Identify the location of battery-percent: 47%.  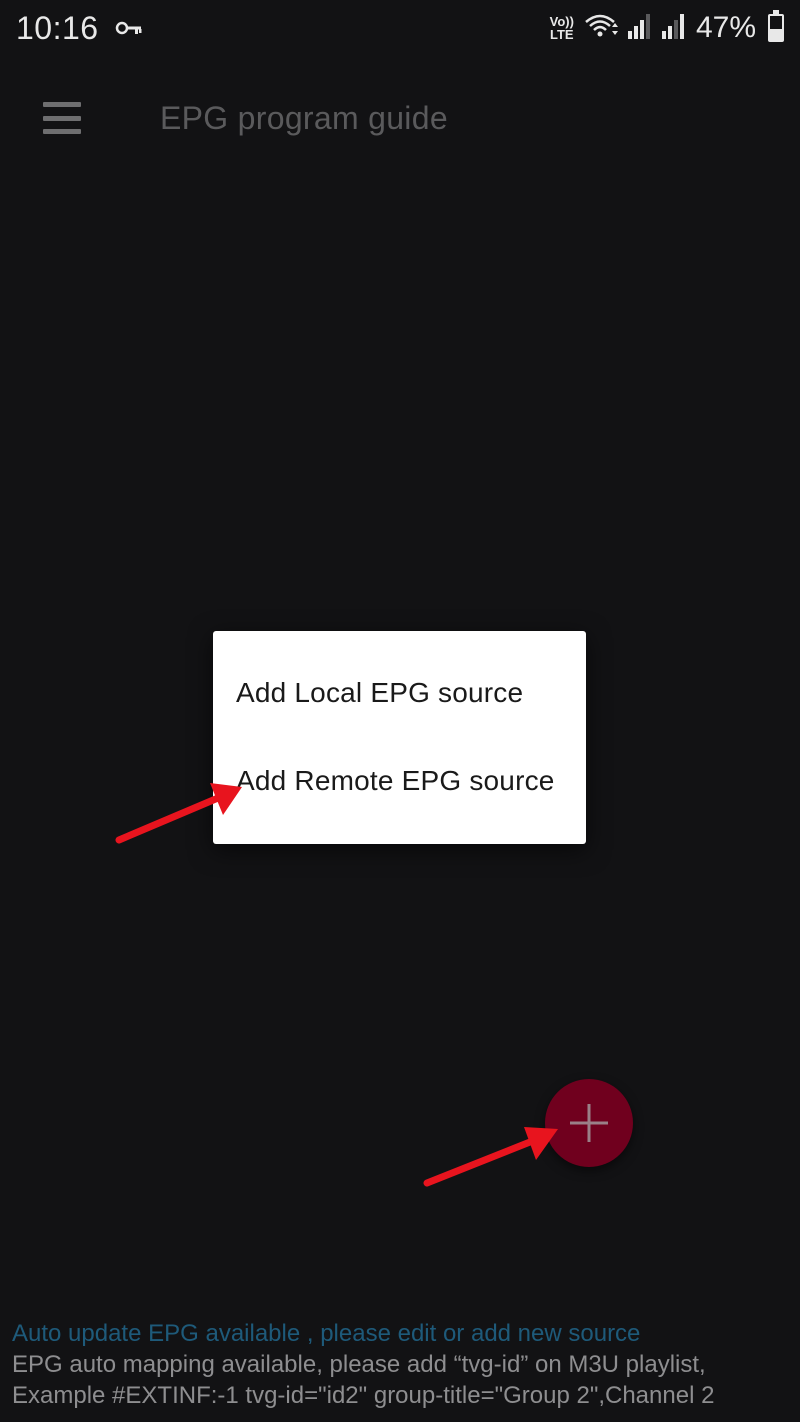
(725, 27).